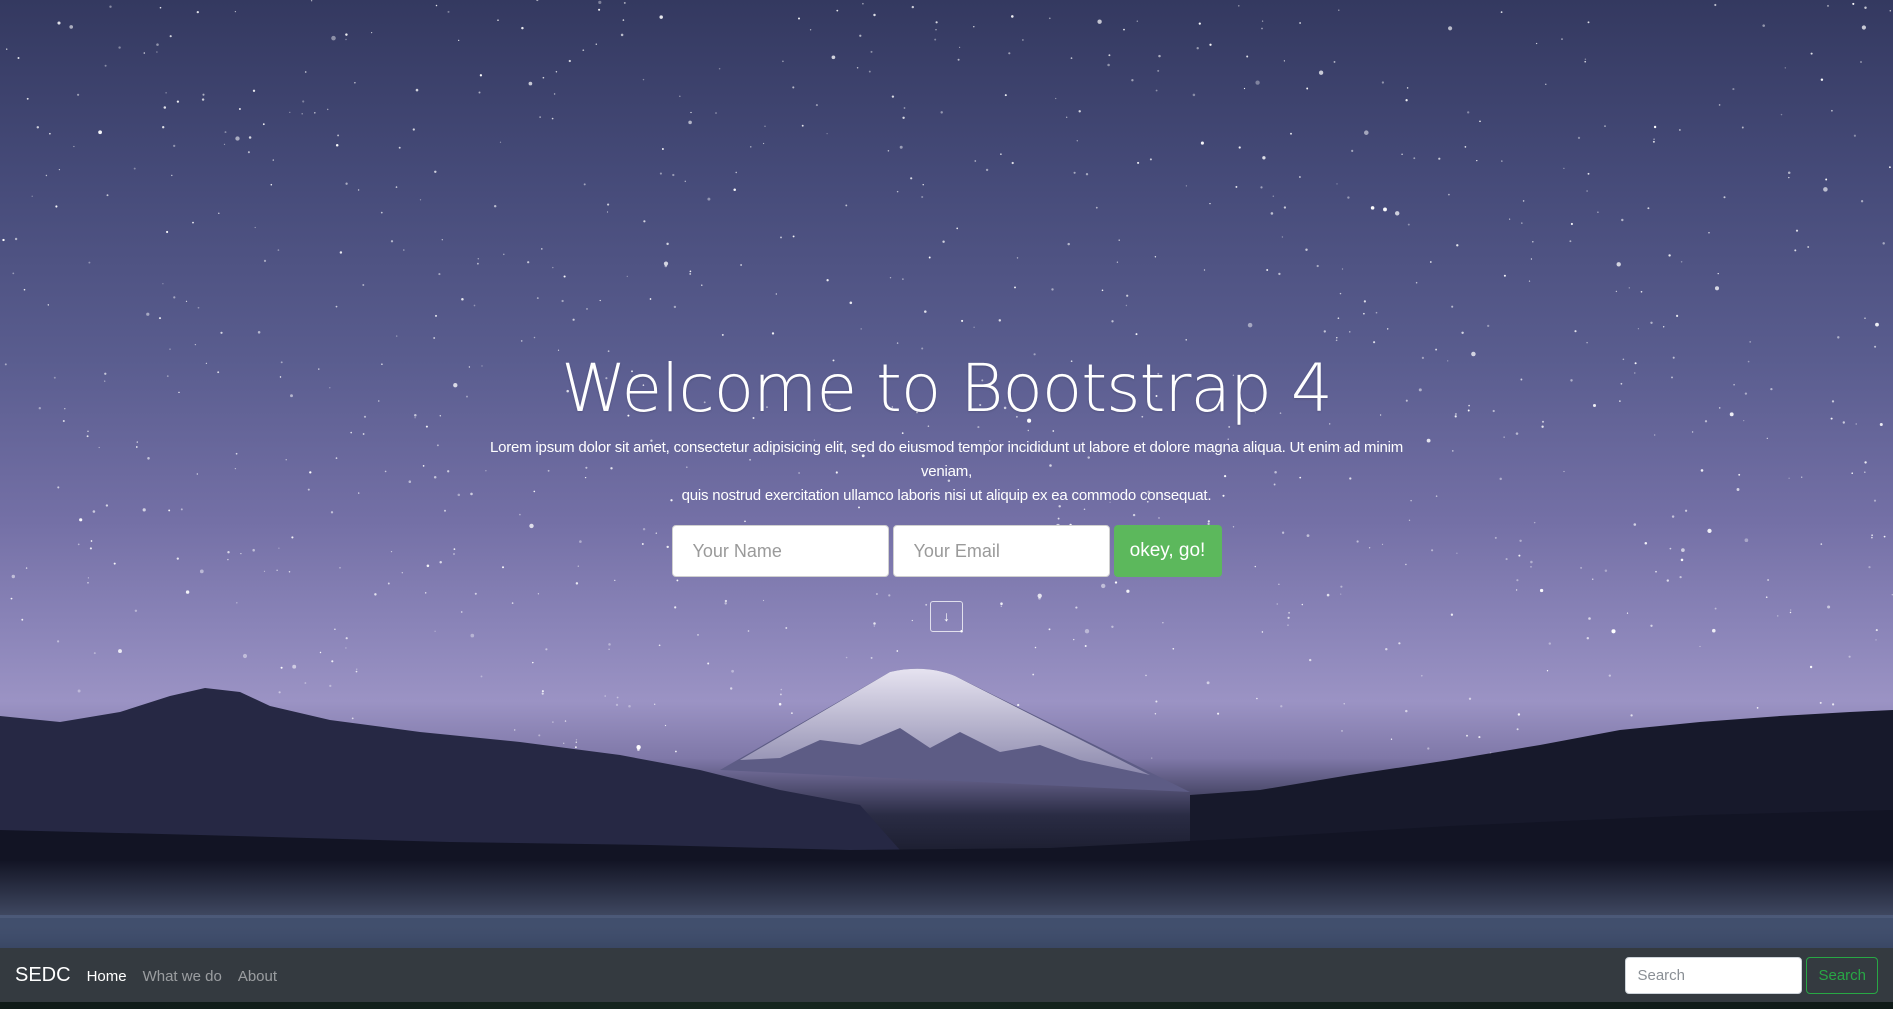 This screenshot has width=1893, height=1009. I want to click on scroll-down-wrapper: ↓, so click(946, 616).